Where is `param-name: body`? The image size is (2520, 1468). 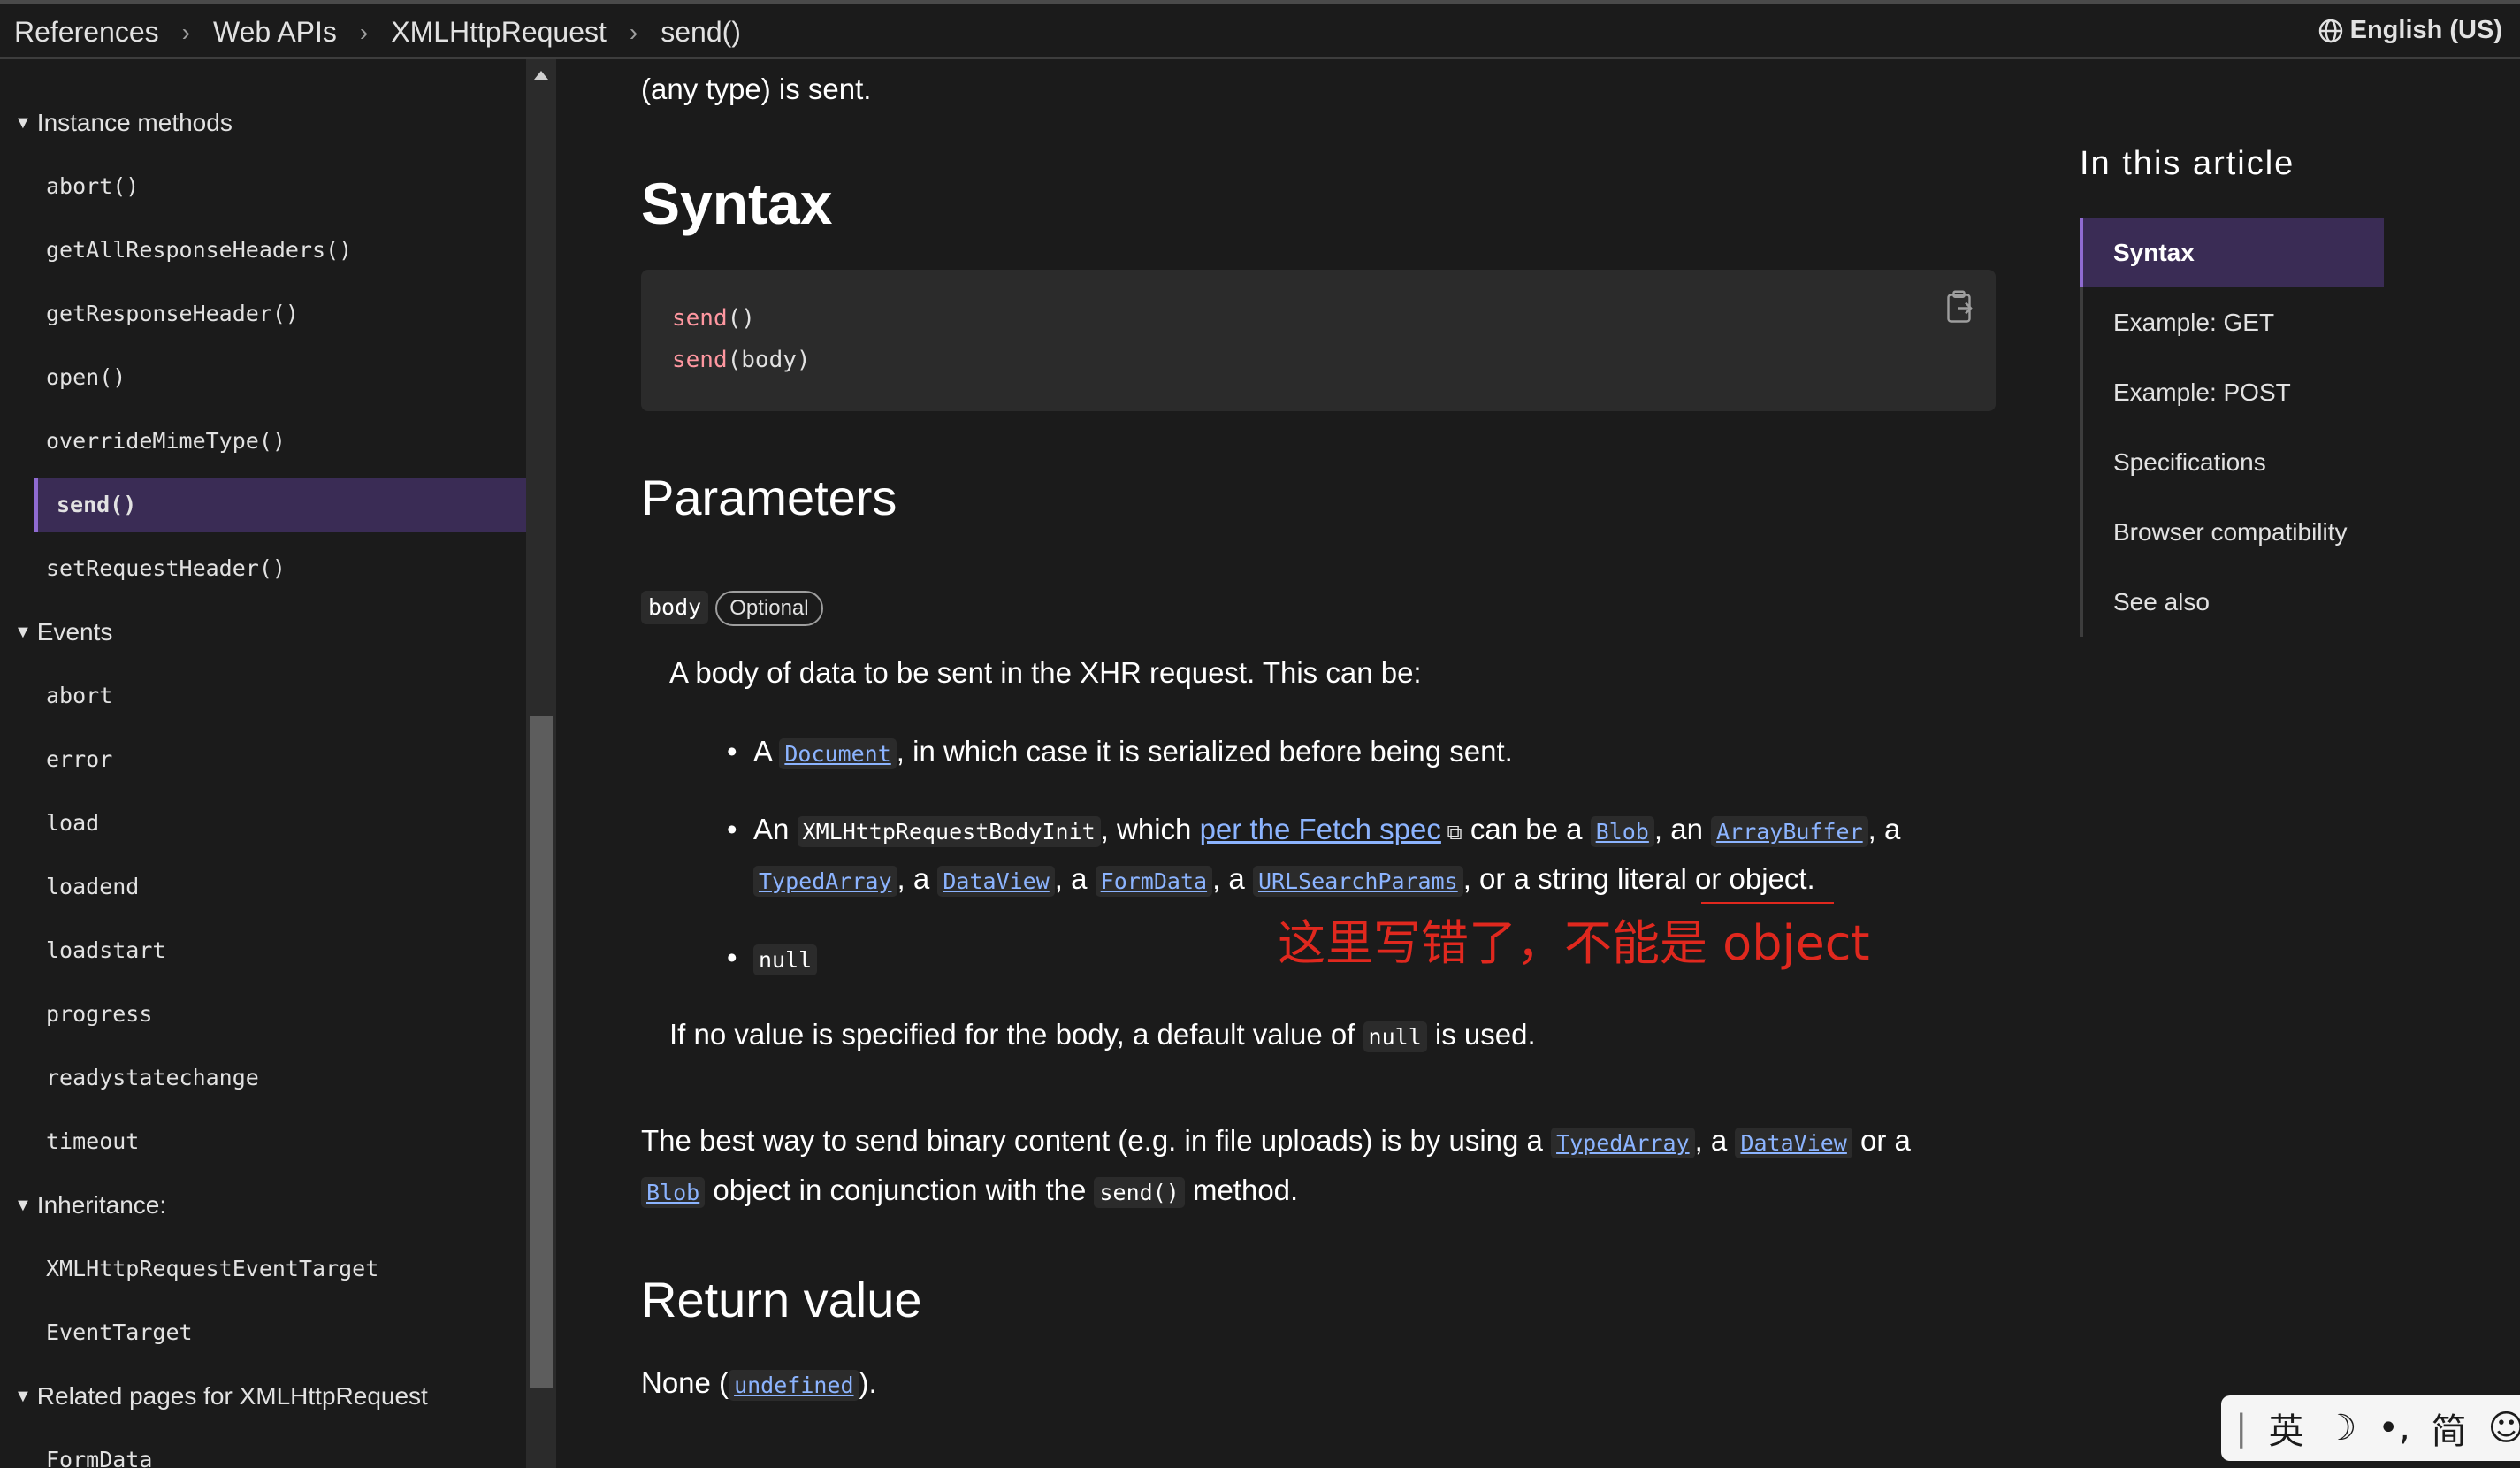
param-name: body is located at coordinates (675, 607).